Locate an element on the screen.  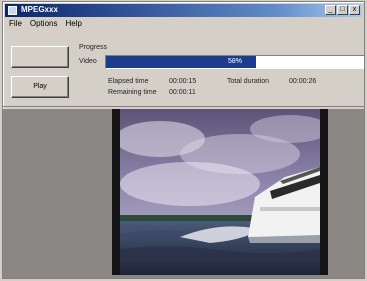
window-title: MPEGxxx is located at coordinates (39, 9).